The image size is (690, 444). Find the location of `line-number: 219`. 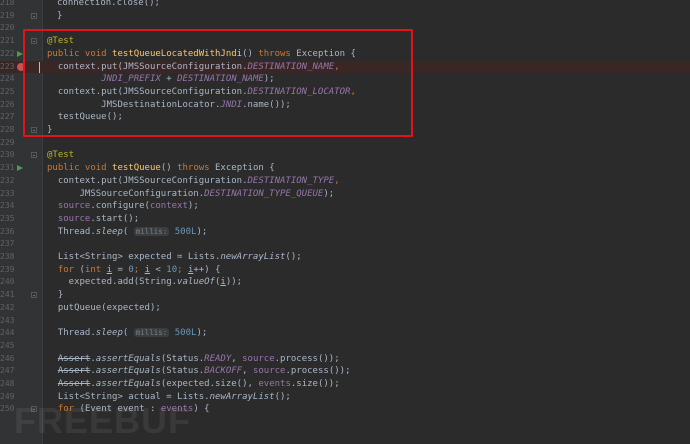

line-number: 219 is located at coordinates (7, 15).